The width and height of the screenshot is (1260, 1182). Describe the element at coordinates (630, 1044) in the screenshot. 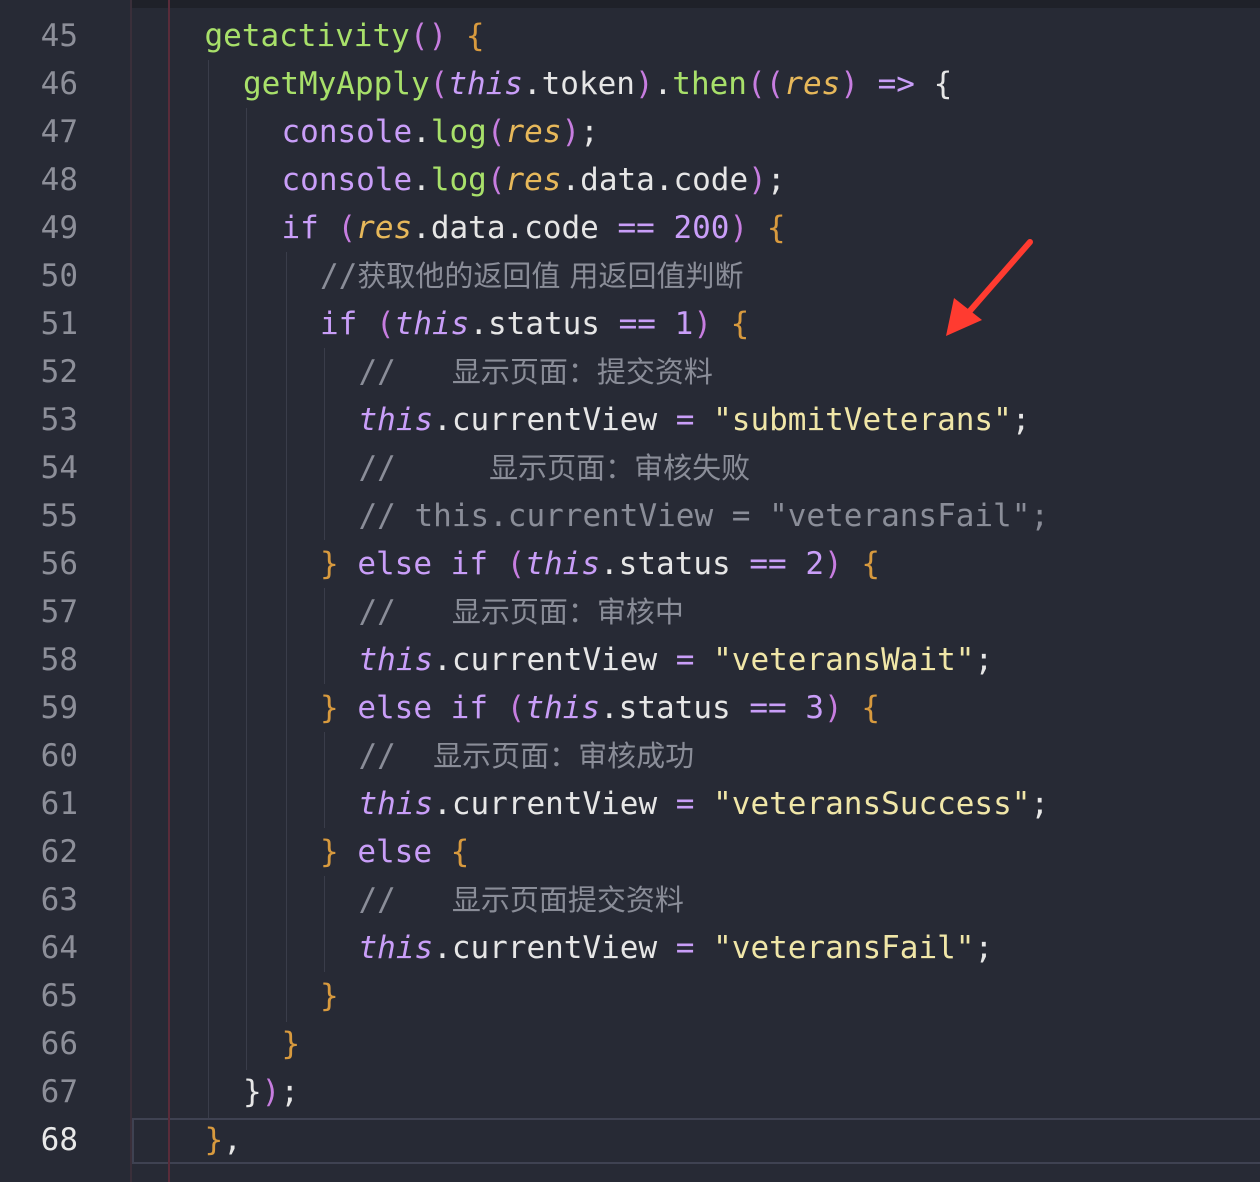

I see `code-line: 66}` at that location.